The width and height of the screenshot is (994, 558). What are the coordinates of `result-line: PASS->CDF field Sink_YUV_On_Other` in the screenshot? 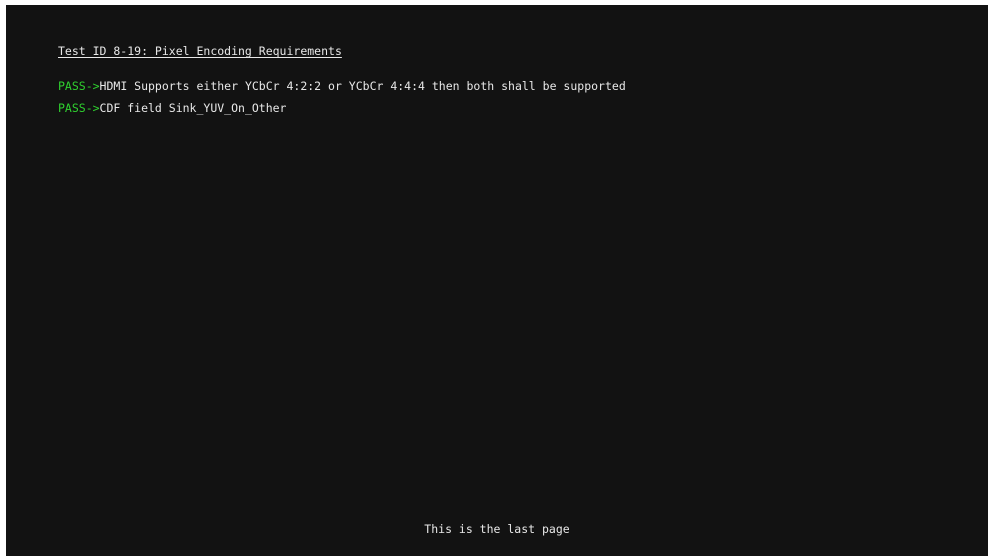 It's located at (172, 108).